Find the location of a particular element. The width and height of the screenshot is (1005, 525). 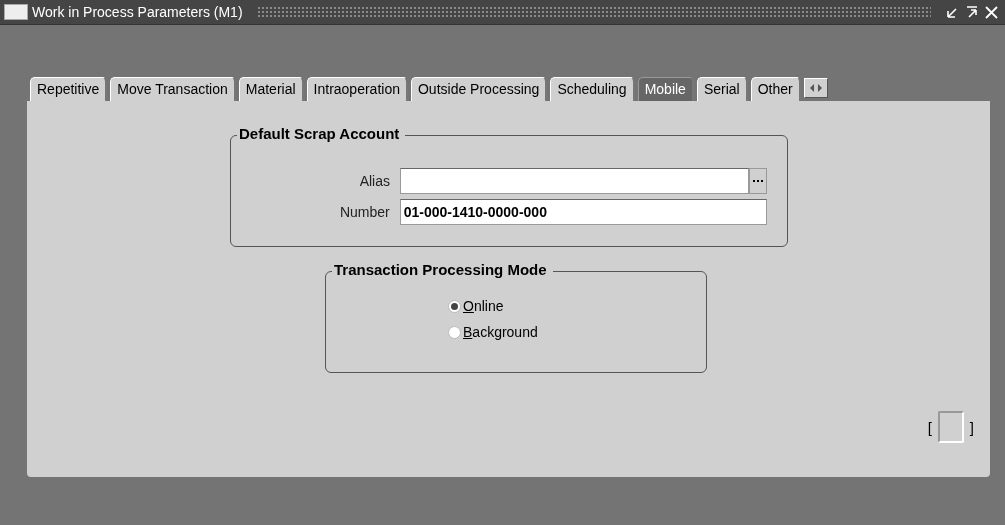

tab: Outside Processing is located at coordinates (479, 89).